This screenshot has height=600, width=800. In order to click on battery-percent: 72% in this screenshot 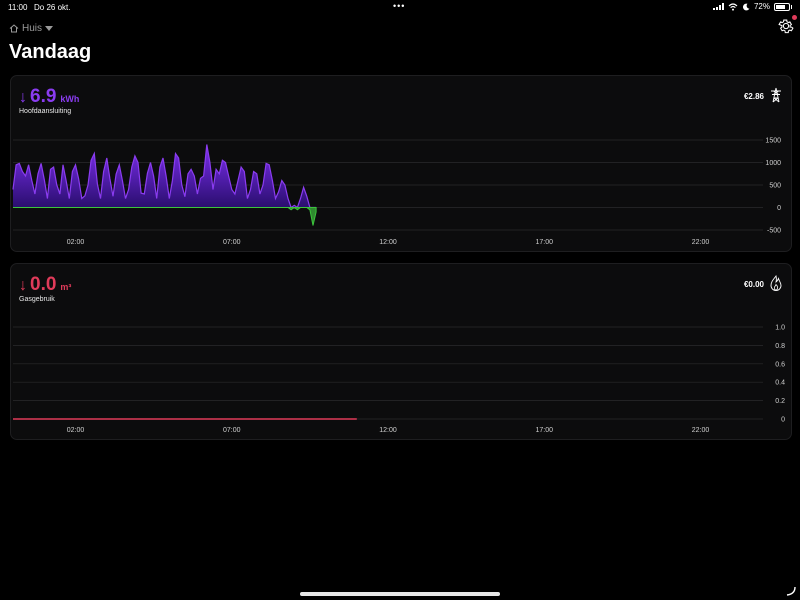, I will do `click(761, 6)`.